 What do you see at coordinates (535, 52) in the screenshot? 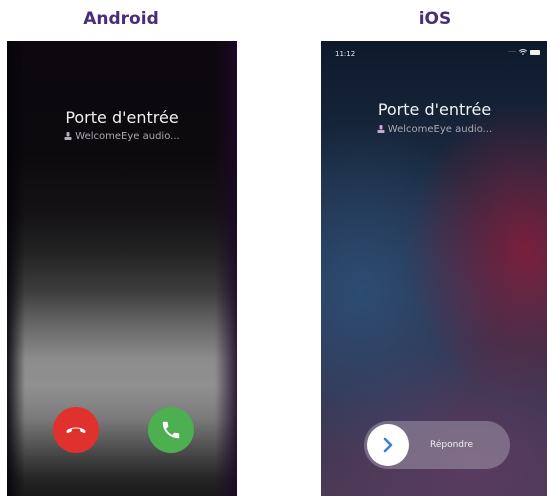
I see `battery-icon` at bounding box center [535, 52].